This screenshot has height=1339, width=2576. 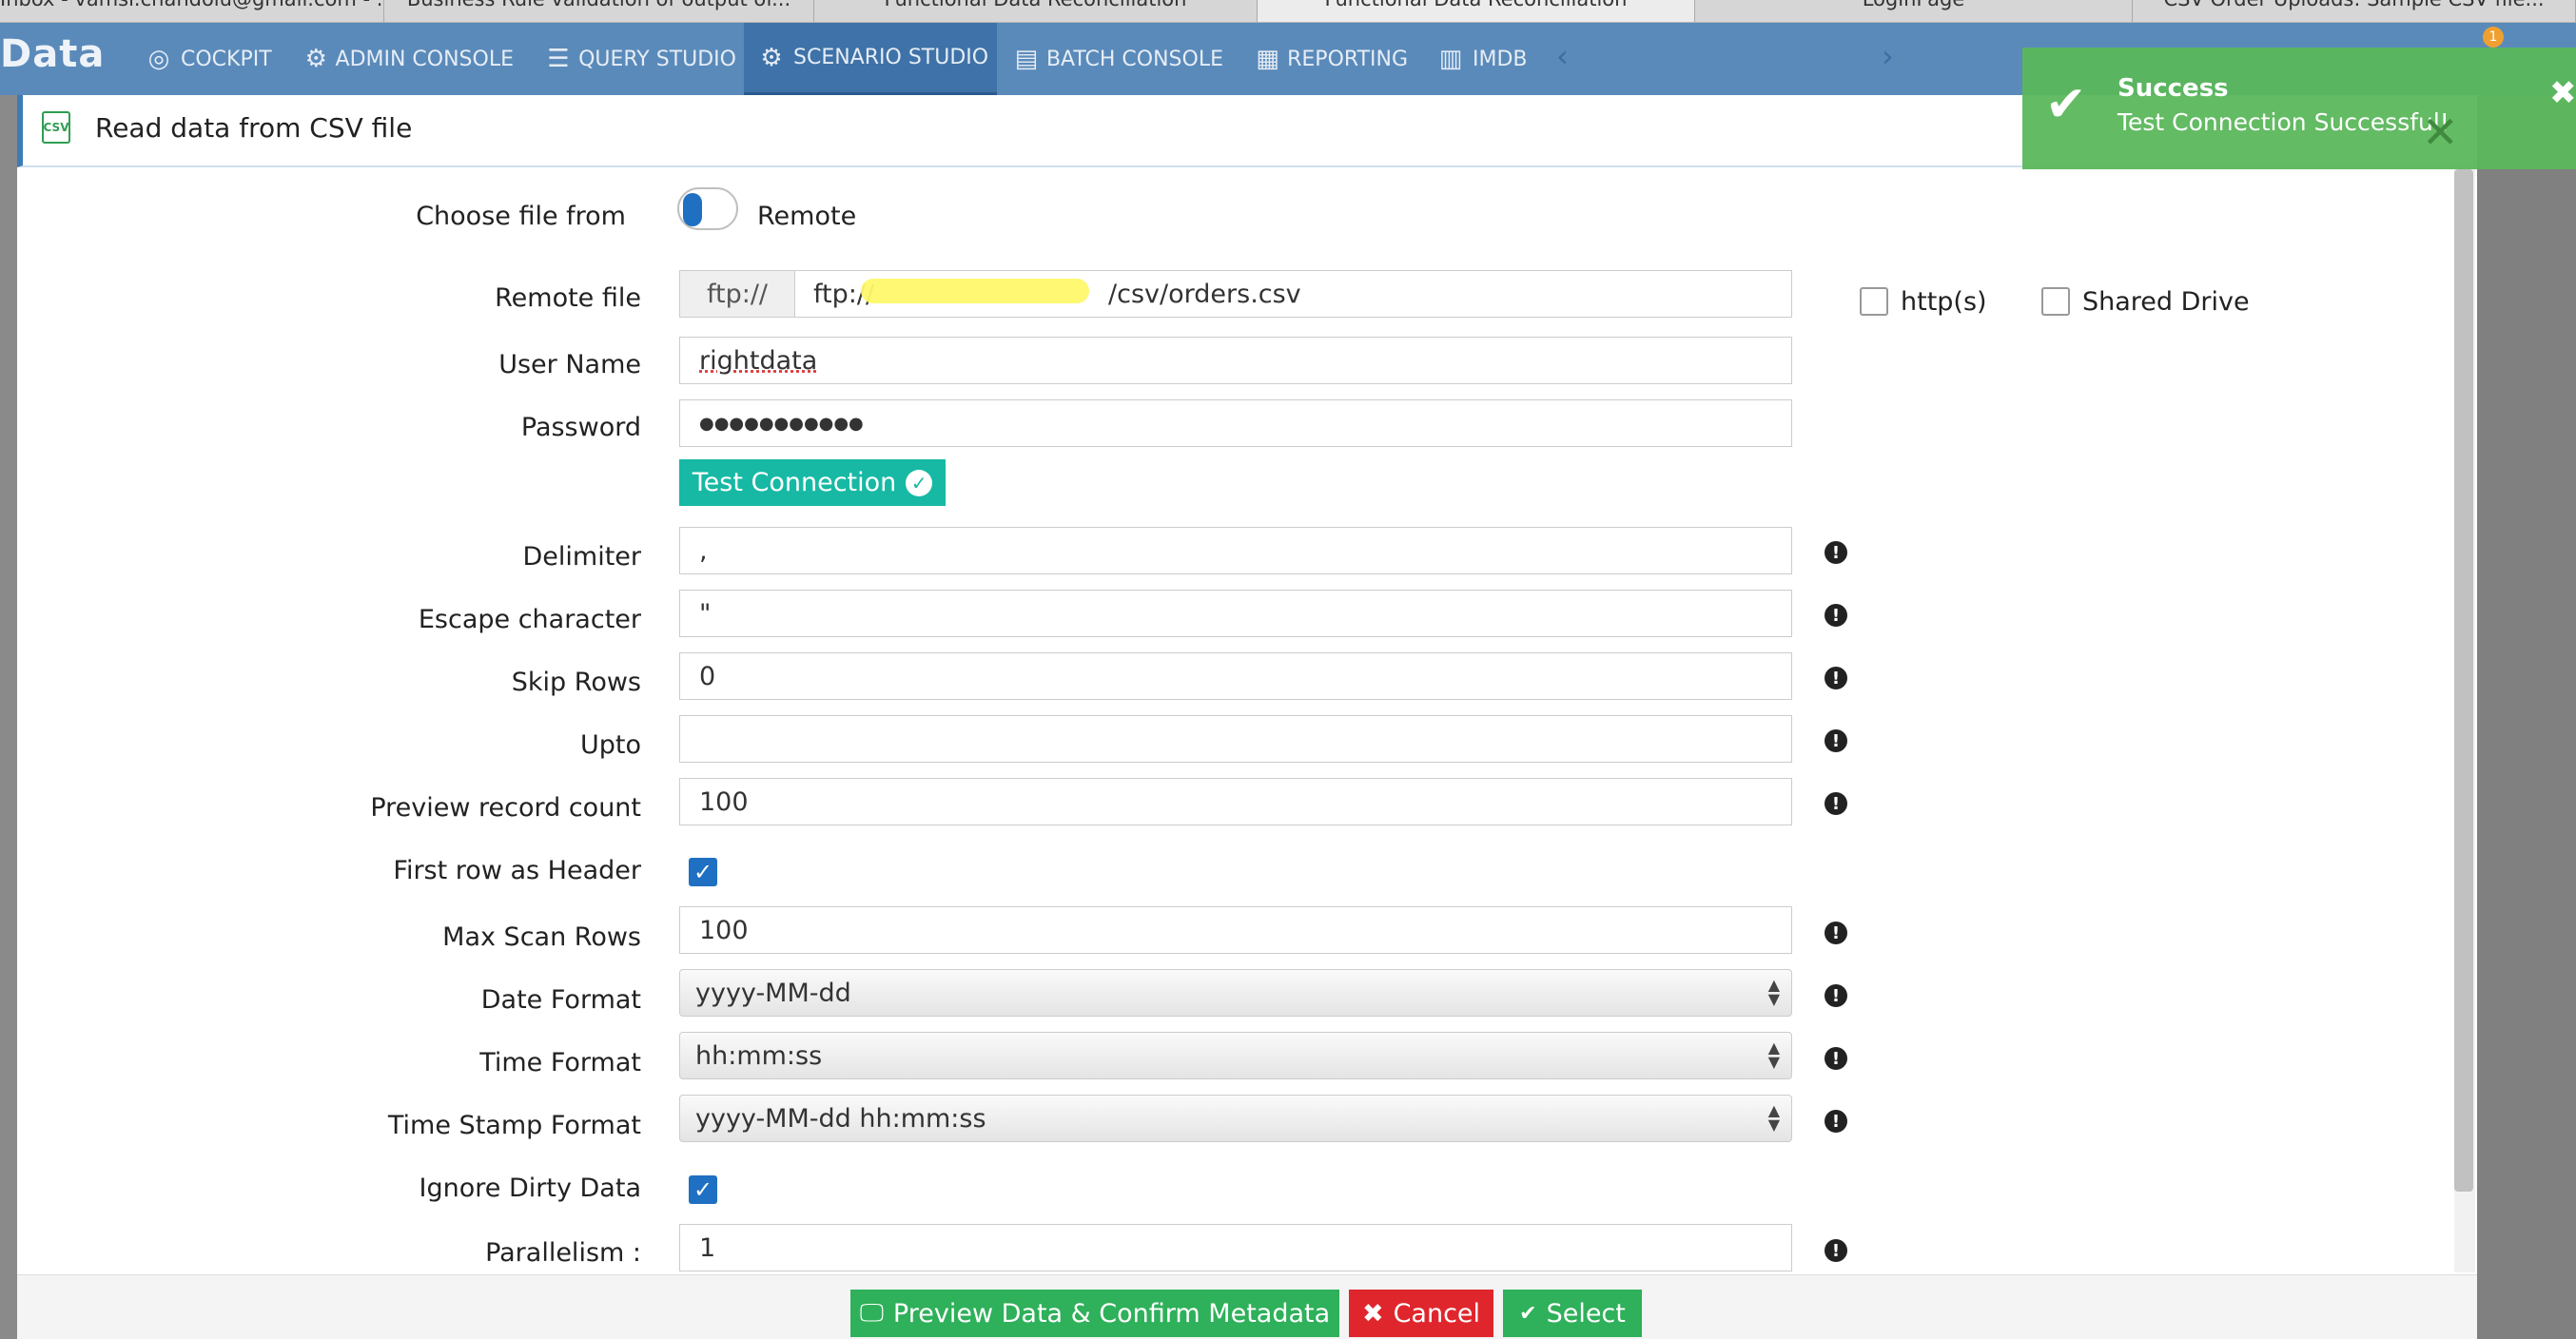 What do you see at coordinates (1236, 993) in the screenshot?
I see `date-format-select: yyyy-MM-dd ▲ ▼` at bounding box center [1236, 993].